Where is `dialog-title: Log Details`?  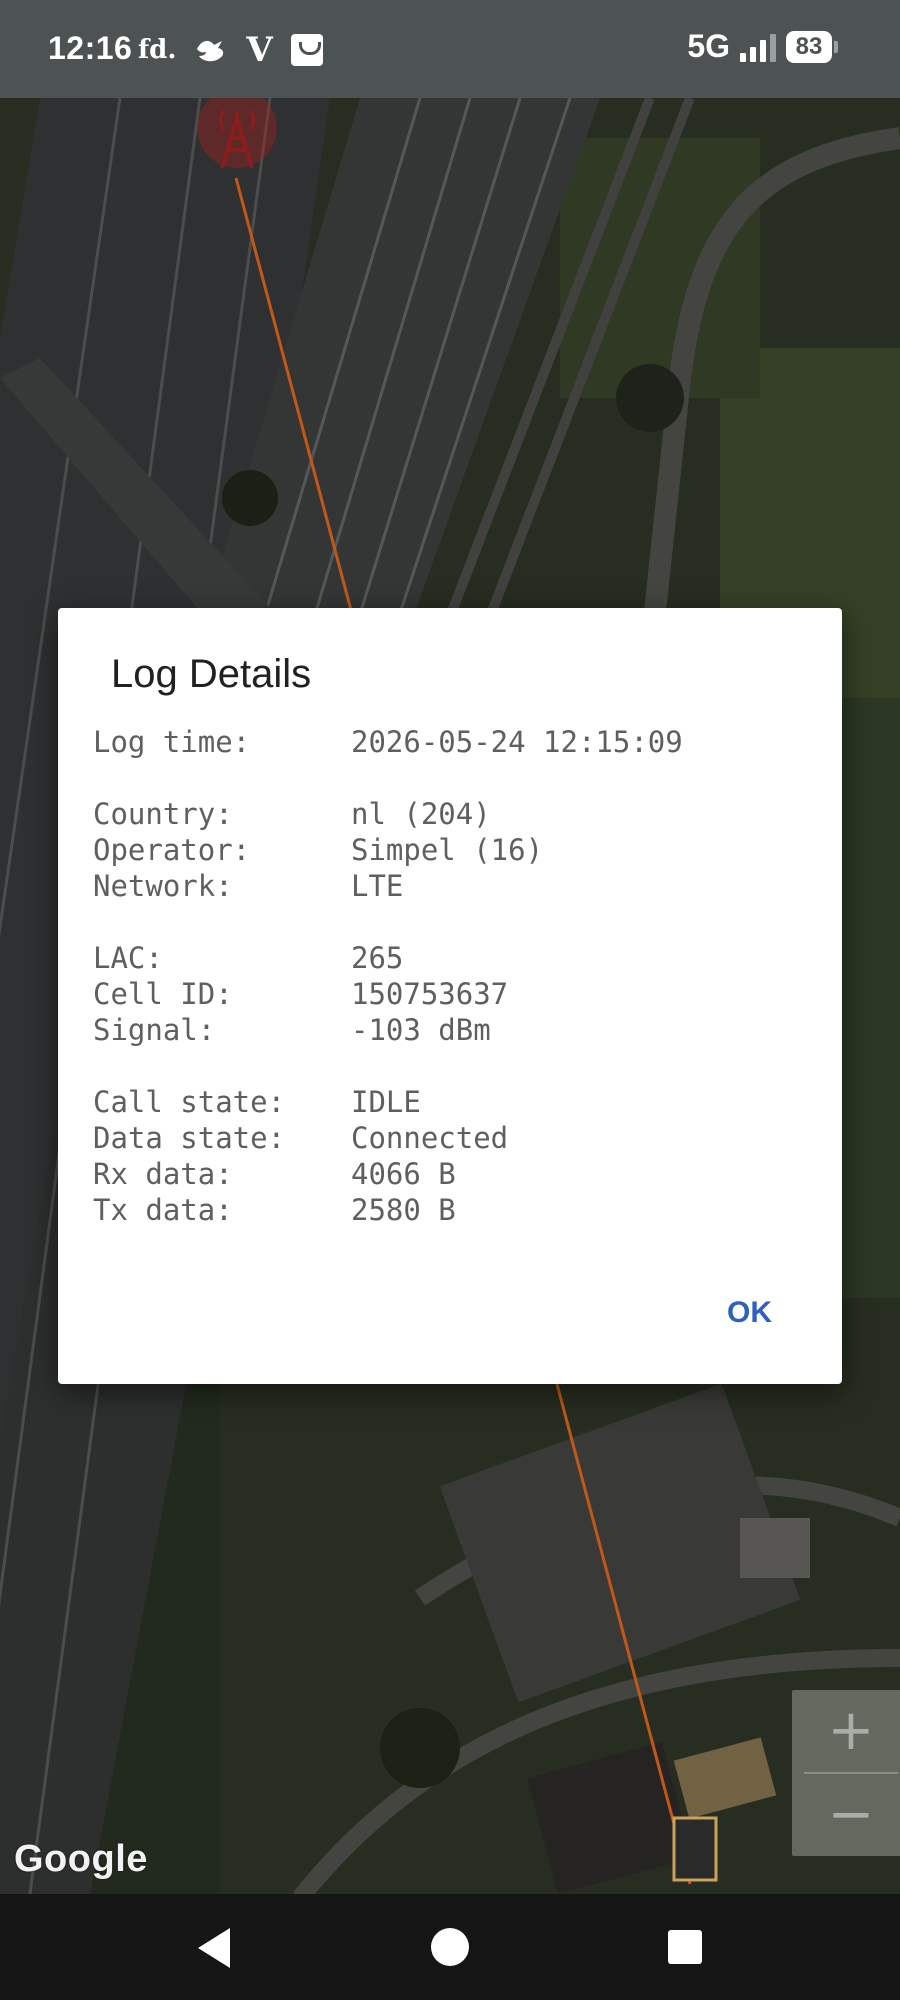
dialog-title: Log Details is located at coordinates (211, 674).